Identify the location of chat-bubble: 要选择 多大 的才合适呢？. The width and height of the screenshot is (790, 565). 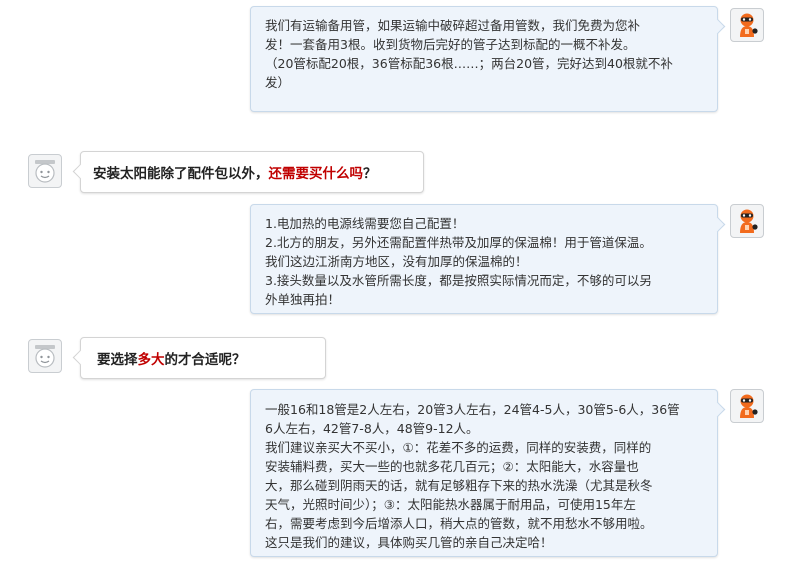
(199, 358).